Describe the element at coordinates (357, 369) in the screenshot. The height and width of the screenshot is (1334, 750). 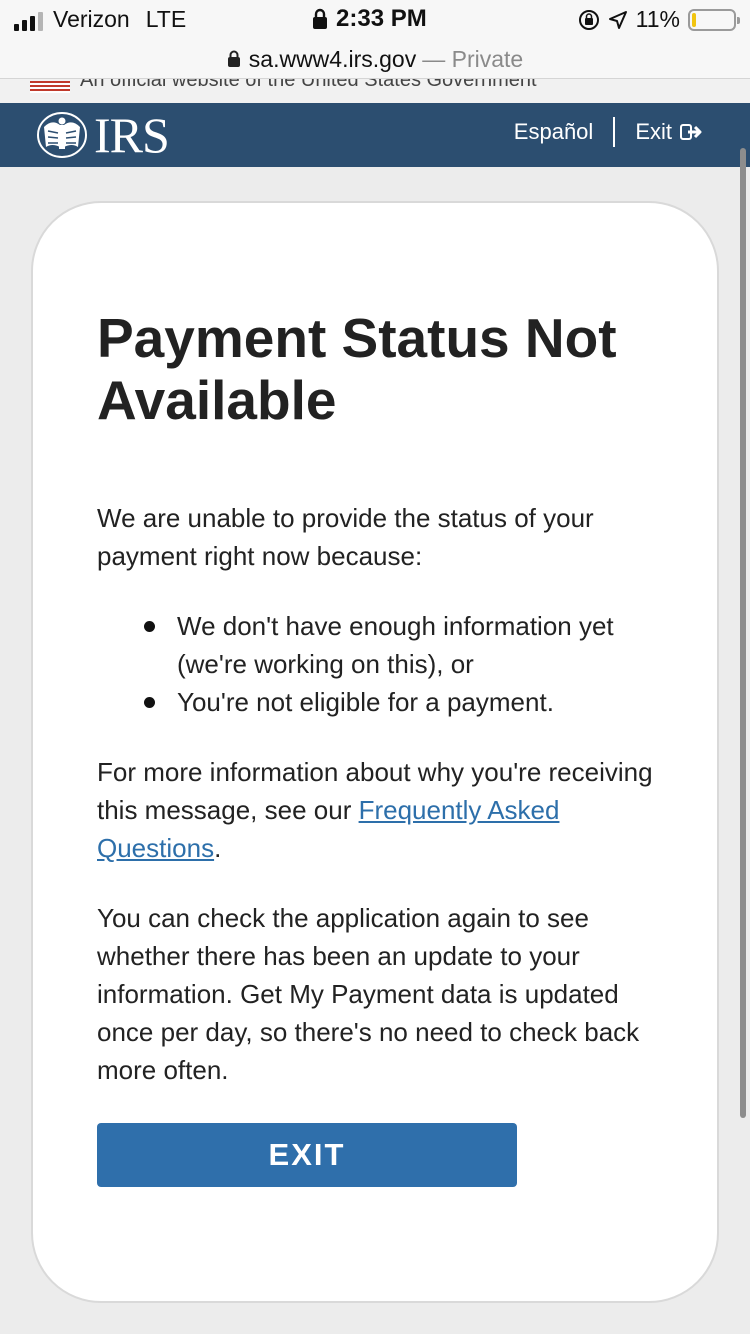
I see `page-title: Payment Status Not Available` at that location.